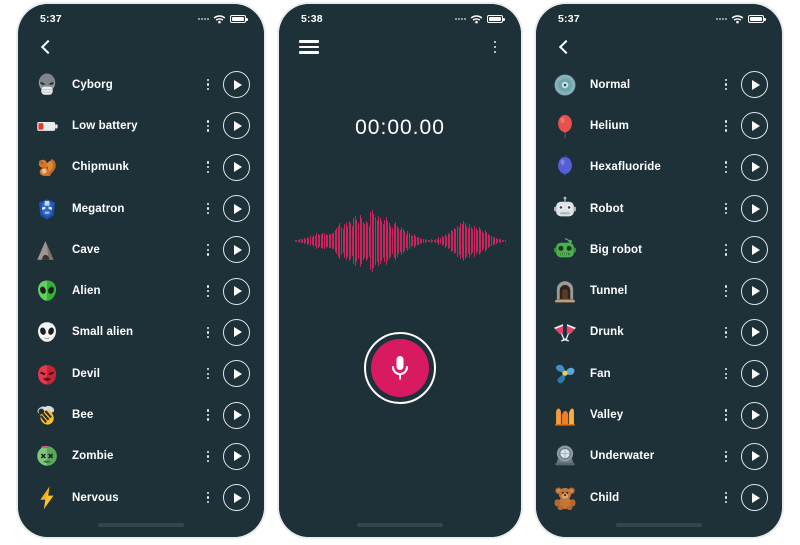 This screenshot has height=545, width=800. I want to click on list-item: Low battery, so click(140, 125).